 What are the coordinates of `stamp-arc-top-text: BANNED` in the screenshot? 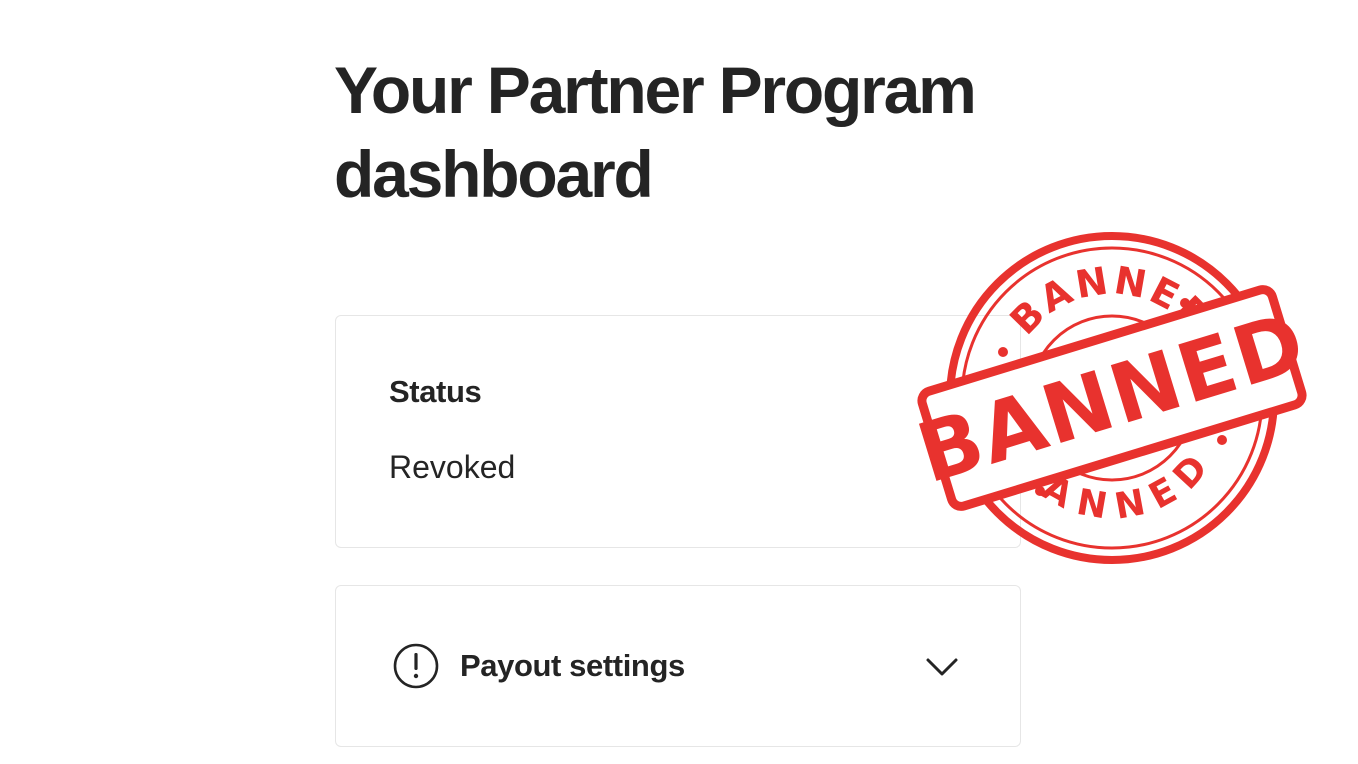 It's located at (1111, 300).